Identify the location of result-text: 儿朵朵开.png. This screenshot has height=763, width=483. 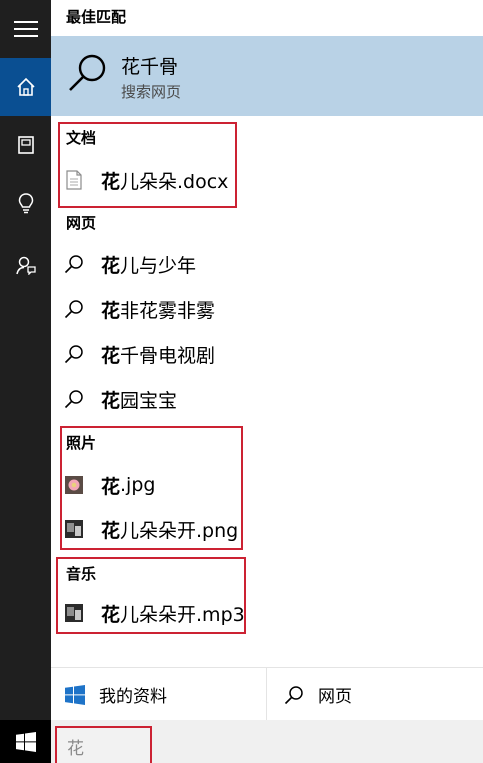
(179, 530).